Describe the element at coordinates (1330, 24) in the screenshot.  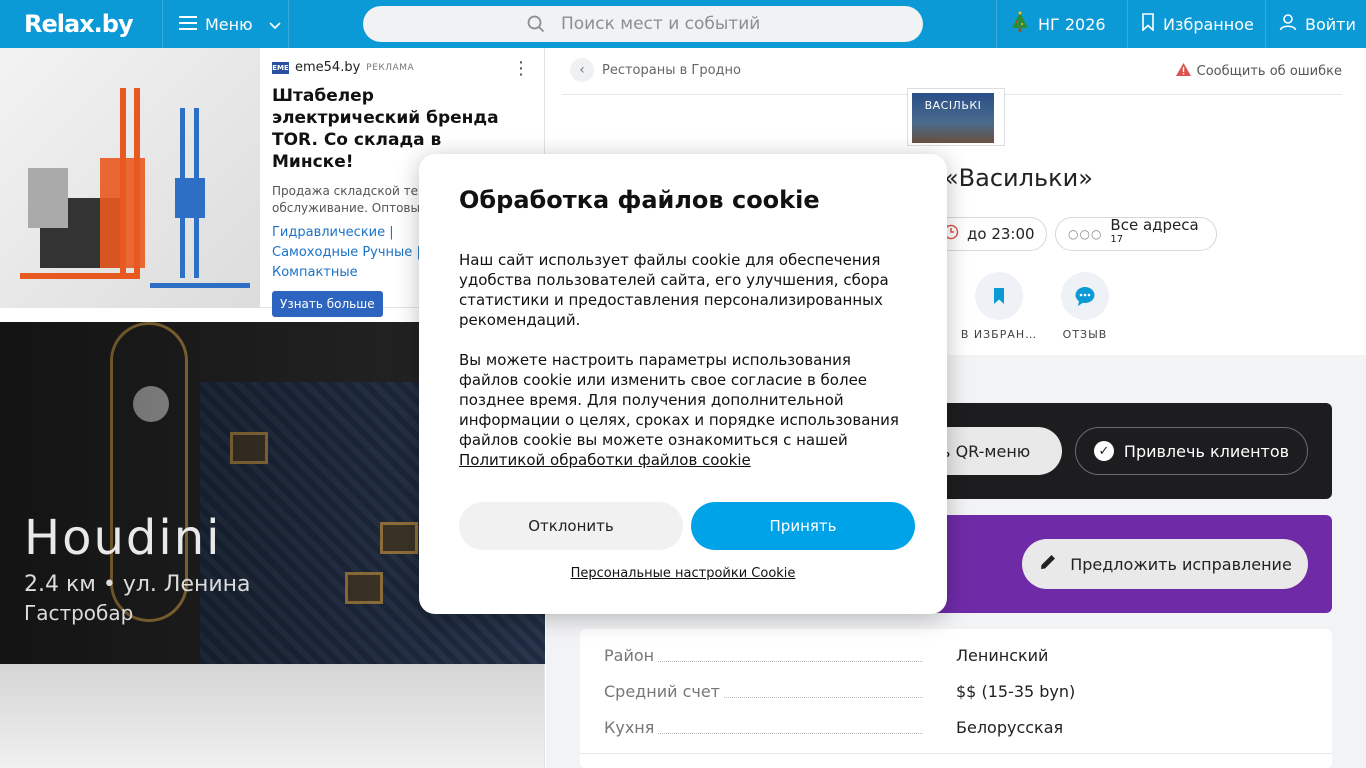
I see `login-label: Войти` at that location.